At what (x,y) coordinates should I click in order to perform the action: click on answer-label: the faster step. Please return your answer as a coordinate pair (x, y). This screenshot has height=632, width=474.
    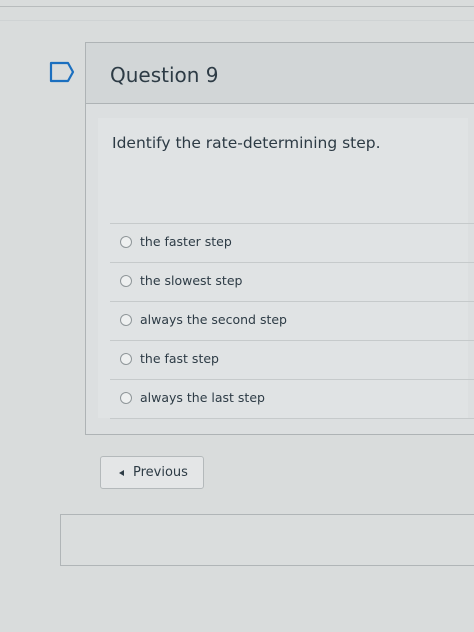
    Looking at the image, I should click on (186, 241).